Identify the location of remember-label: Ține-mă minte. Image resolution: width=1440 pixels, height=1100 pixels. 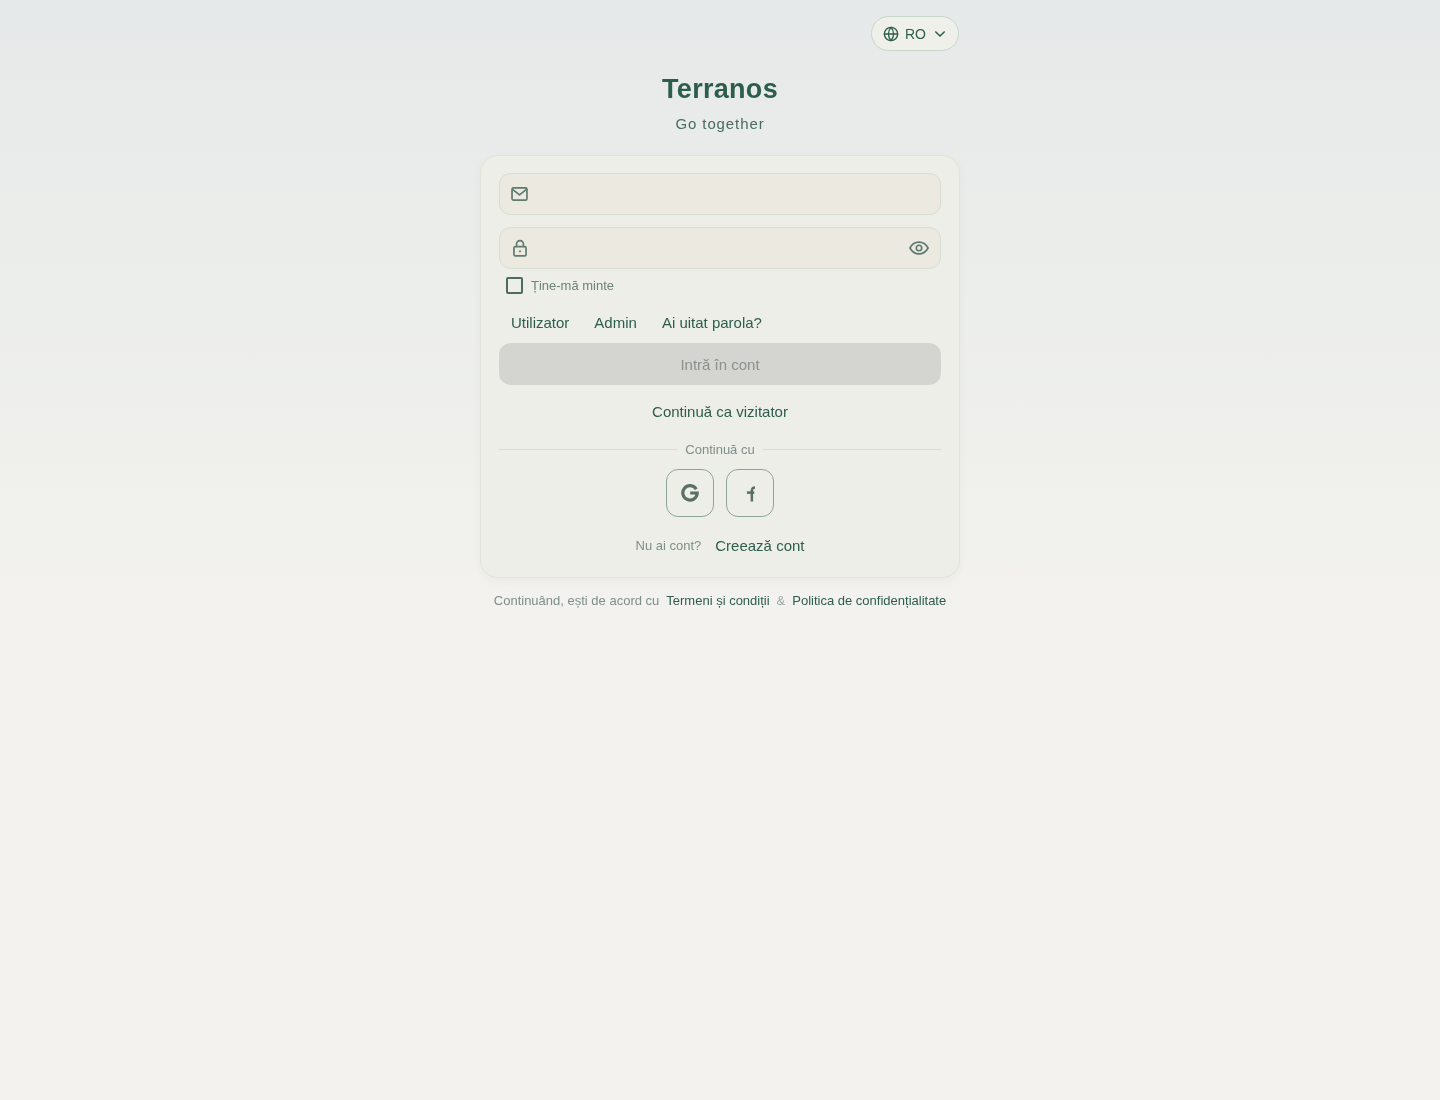
(573, 285).